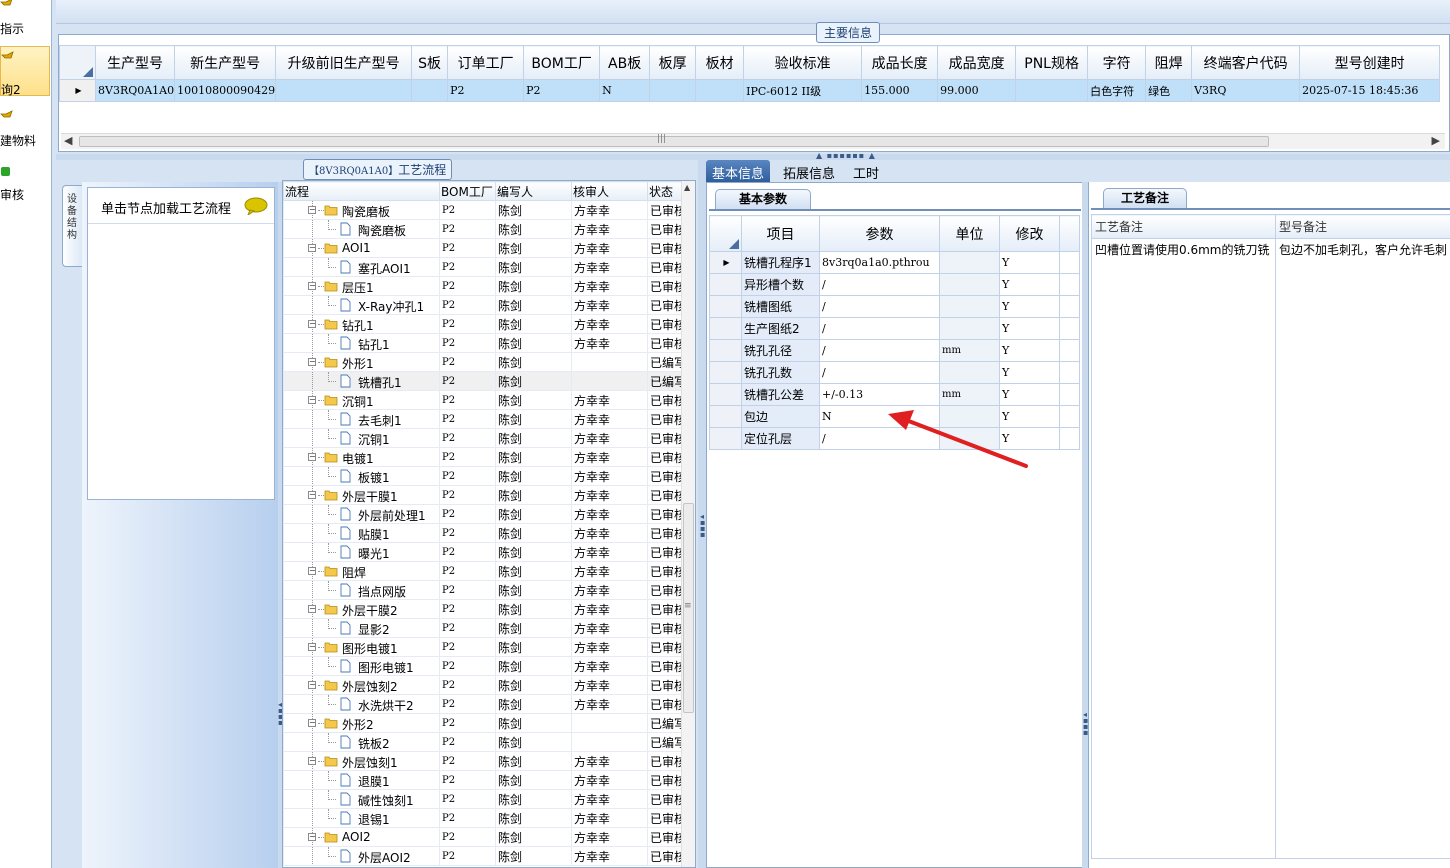  Describe the element at coordinates (486, 62) in the screenshot. I see `main-col-header: 订单工厂` at that location.